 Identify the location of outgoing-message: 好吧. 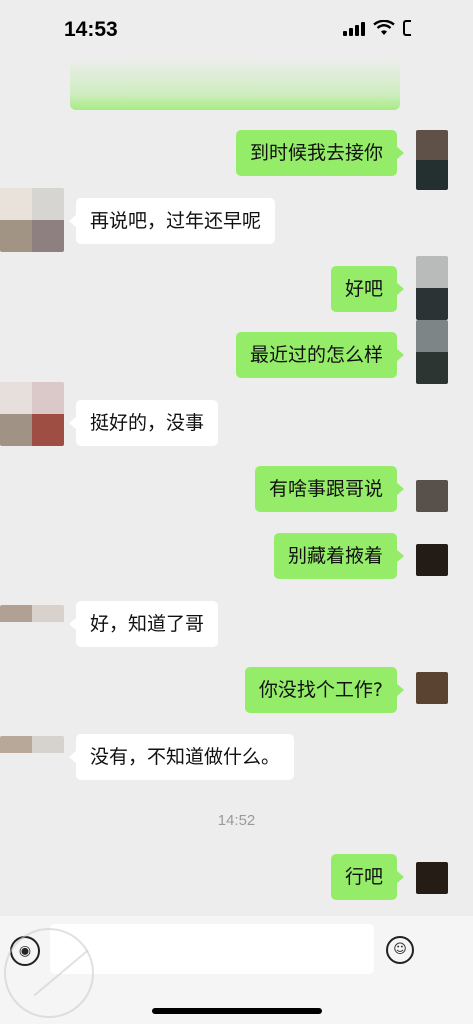
(367, 289).